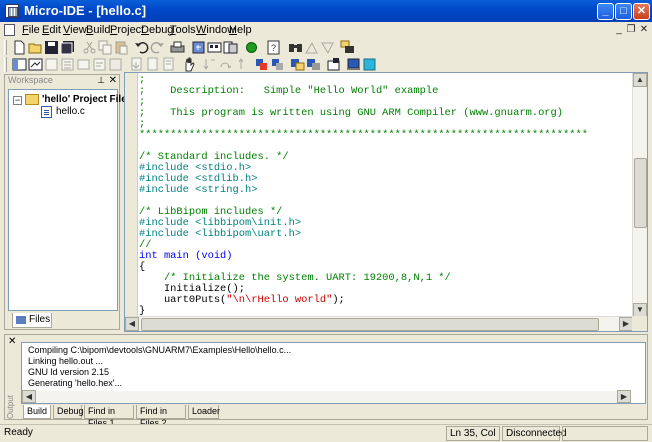 This screenshot has height=442, width=652. I want to click on menu-view: View, so click(75, 30).